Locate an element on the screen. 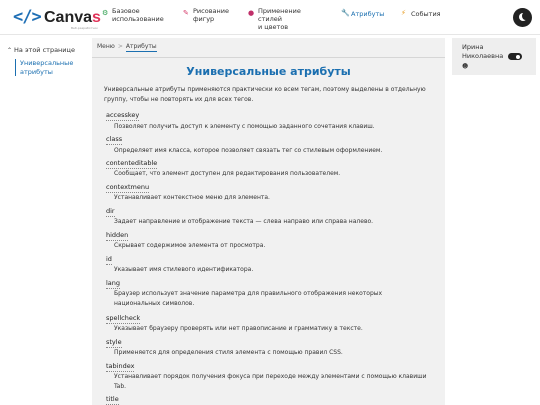  attribute-name: accesskey is located at coordinates (123, 116).